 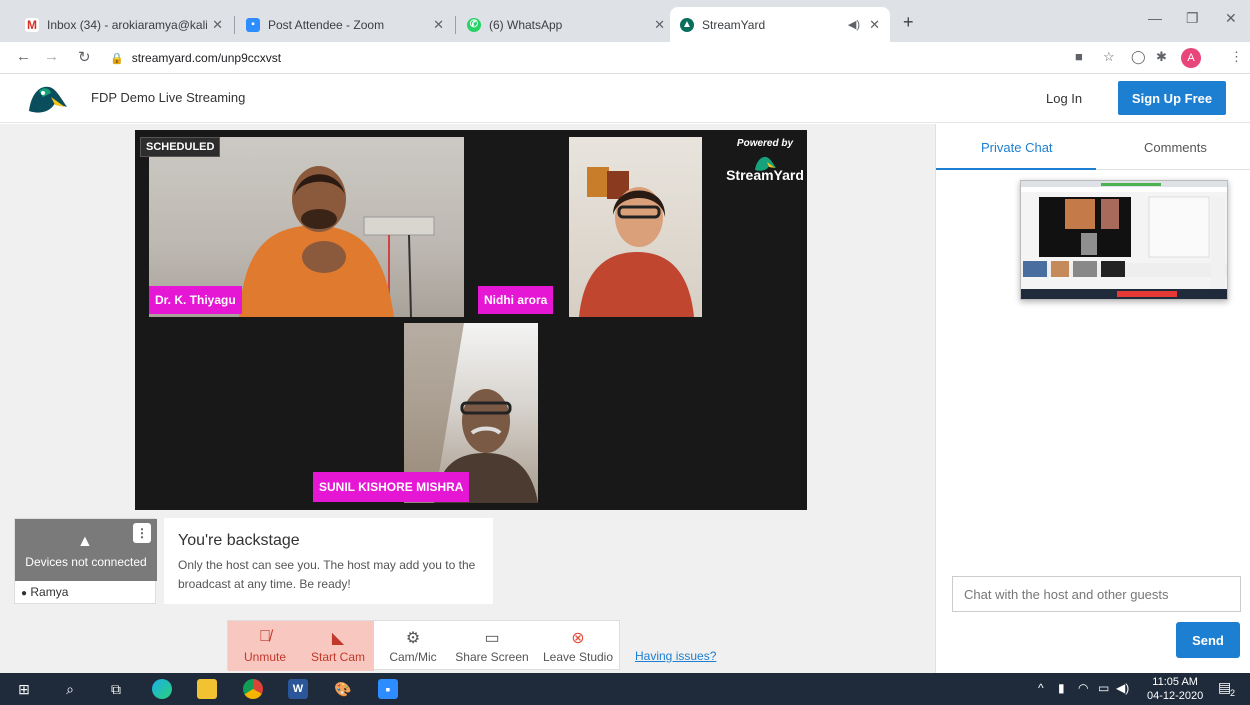 What do you see at coordinates (1138, 57) in the screenshot?
I see `extension-circle-icon: ◯` at bounding box center [1138, 57].